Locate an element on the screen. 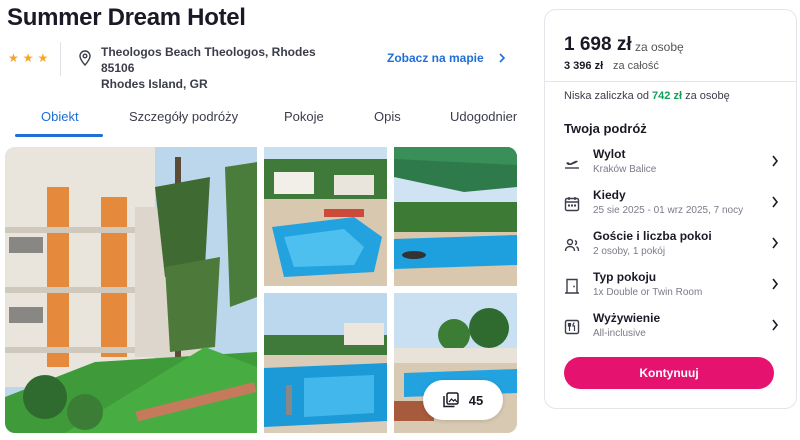 The height and width of the screenshot is (440, 800). address-line-1: Theologos Beach Theologos, Rhodes 85106 is located at coordinates (208, 60).